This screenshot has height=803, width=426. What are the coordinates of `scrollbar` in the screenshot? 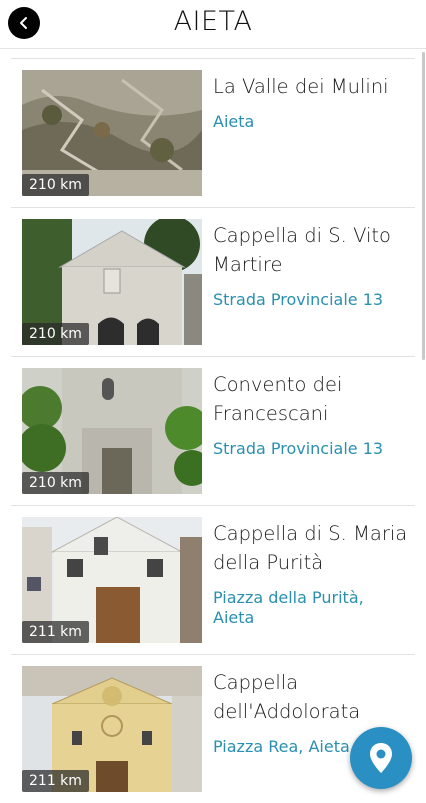 It's located at (423, 206).